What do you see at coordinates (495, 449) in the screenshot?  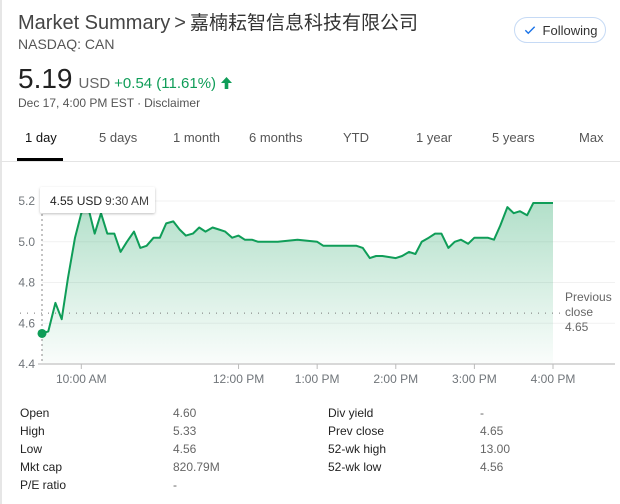 I see `stat-value-52wk-high: 13.00` at bounding box center [495, 449].